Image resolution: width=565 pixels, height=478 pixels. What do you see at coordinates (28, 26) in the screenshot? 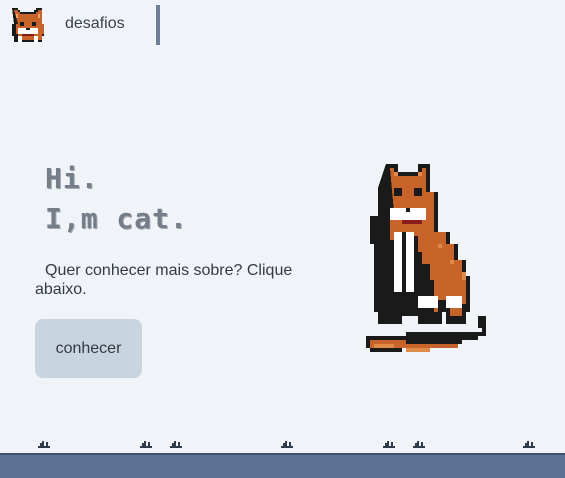
I see `pixel-cat-face-icon` at bounding box center [28, 26].